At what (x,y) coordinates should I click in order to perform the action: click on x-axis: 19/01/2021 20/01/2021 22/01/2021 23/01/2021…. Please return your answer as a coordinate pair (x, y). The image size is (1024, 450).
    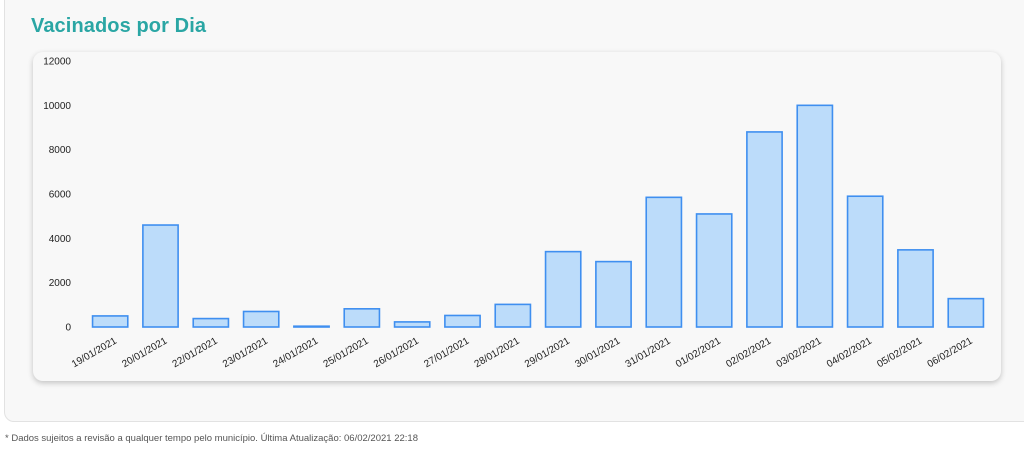
    Looking at the image, I should click on (522, 352).